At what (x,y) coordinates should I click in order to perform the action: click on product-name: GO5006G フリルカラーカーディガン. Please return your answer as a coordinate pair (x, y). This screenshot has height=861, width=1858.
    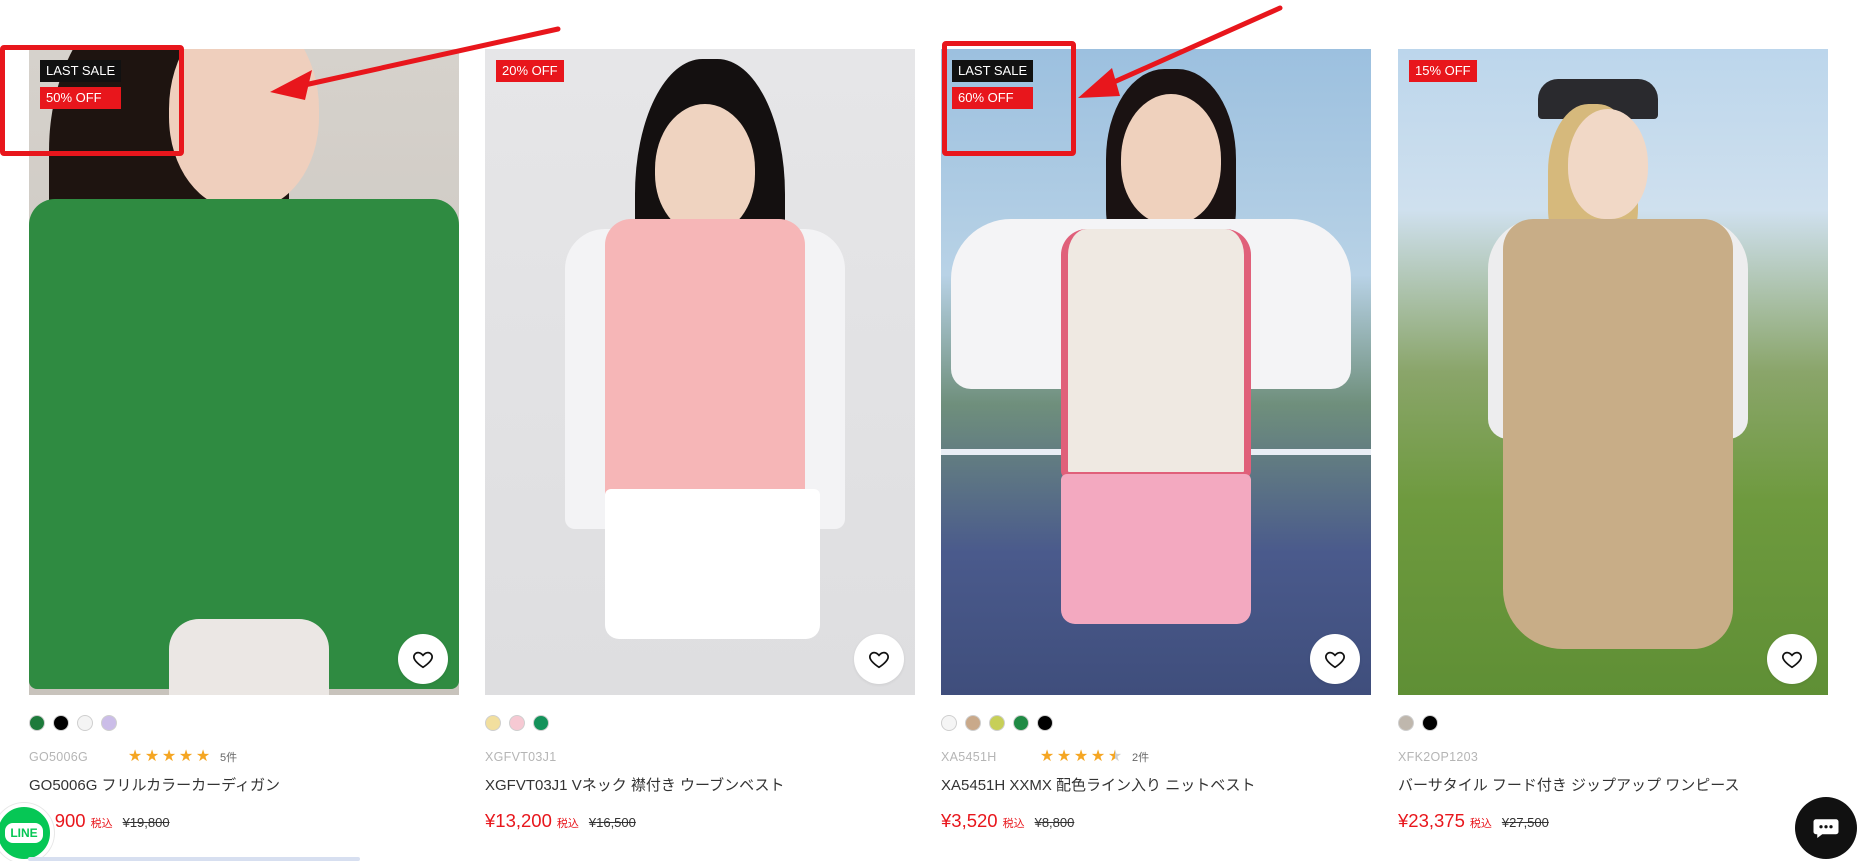
    Looking at the image, I should click on (244, 784).